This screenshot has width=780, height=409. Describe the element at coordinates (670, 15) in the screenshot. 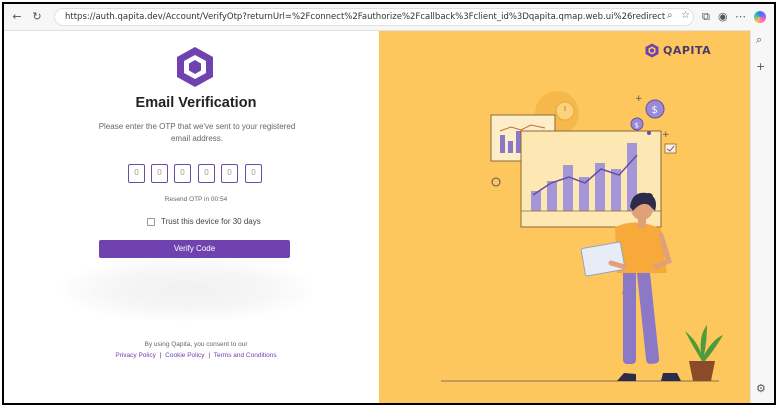

I see `zoom-icon: ⌕` at that location.